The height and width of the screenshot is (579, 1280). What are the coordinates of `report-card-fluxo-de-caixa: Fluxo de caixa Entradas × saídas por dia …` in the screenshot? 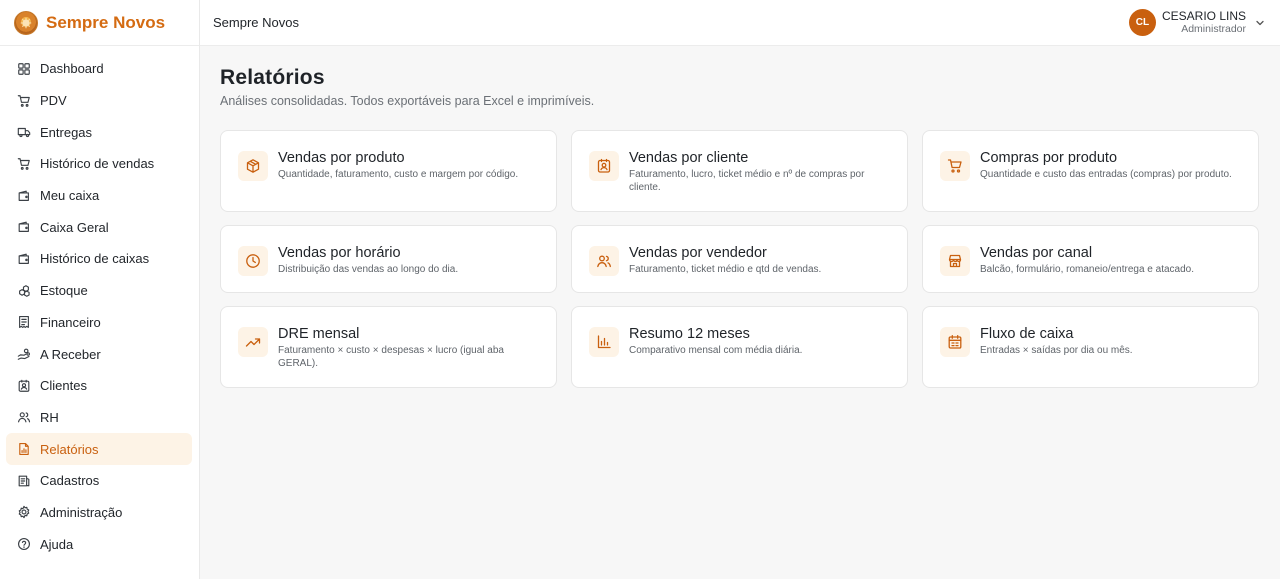 It's located at (1090, 347).